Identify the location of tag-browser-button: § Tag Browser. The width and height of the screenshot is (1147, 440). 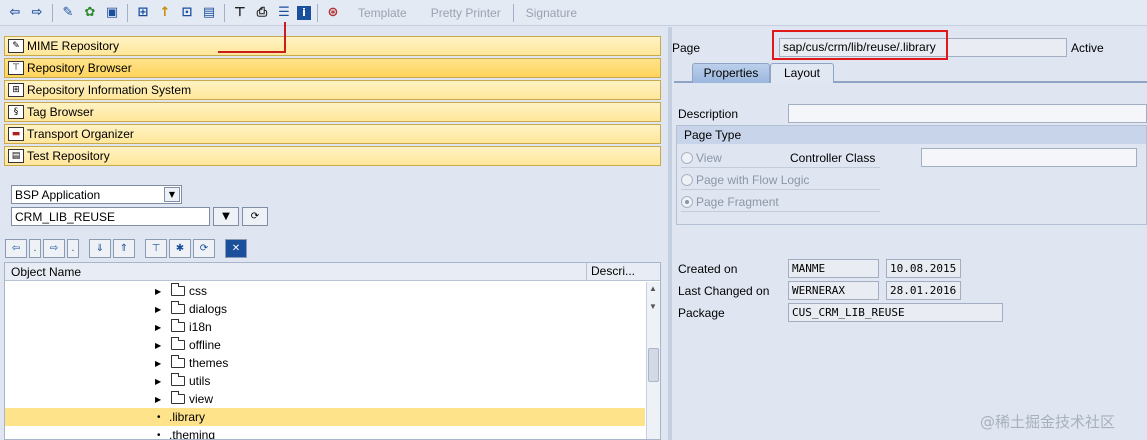
(332, 112).